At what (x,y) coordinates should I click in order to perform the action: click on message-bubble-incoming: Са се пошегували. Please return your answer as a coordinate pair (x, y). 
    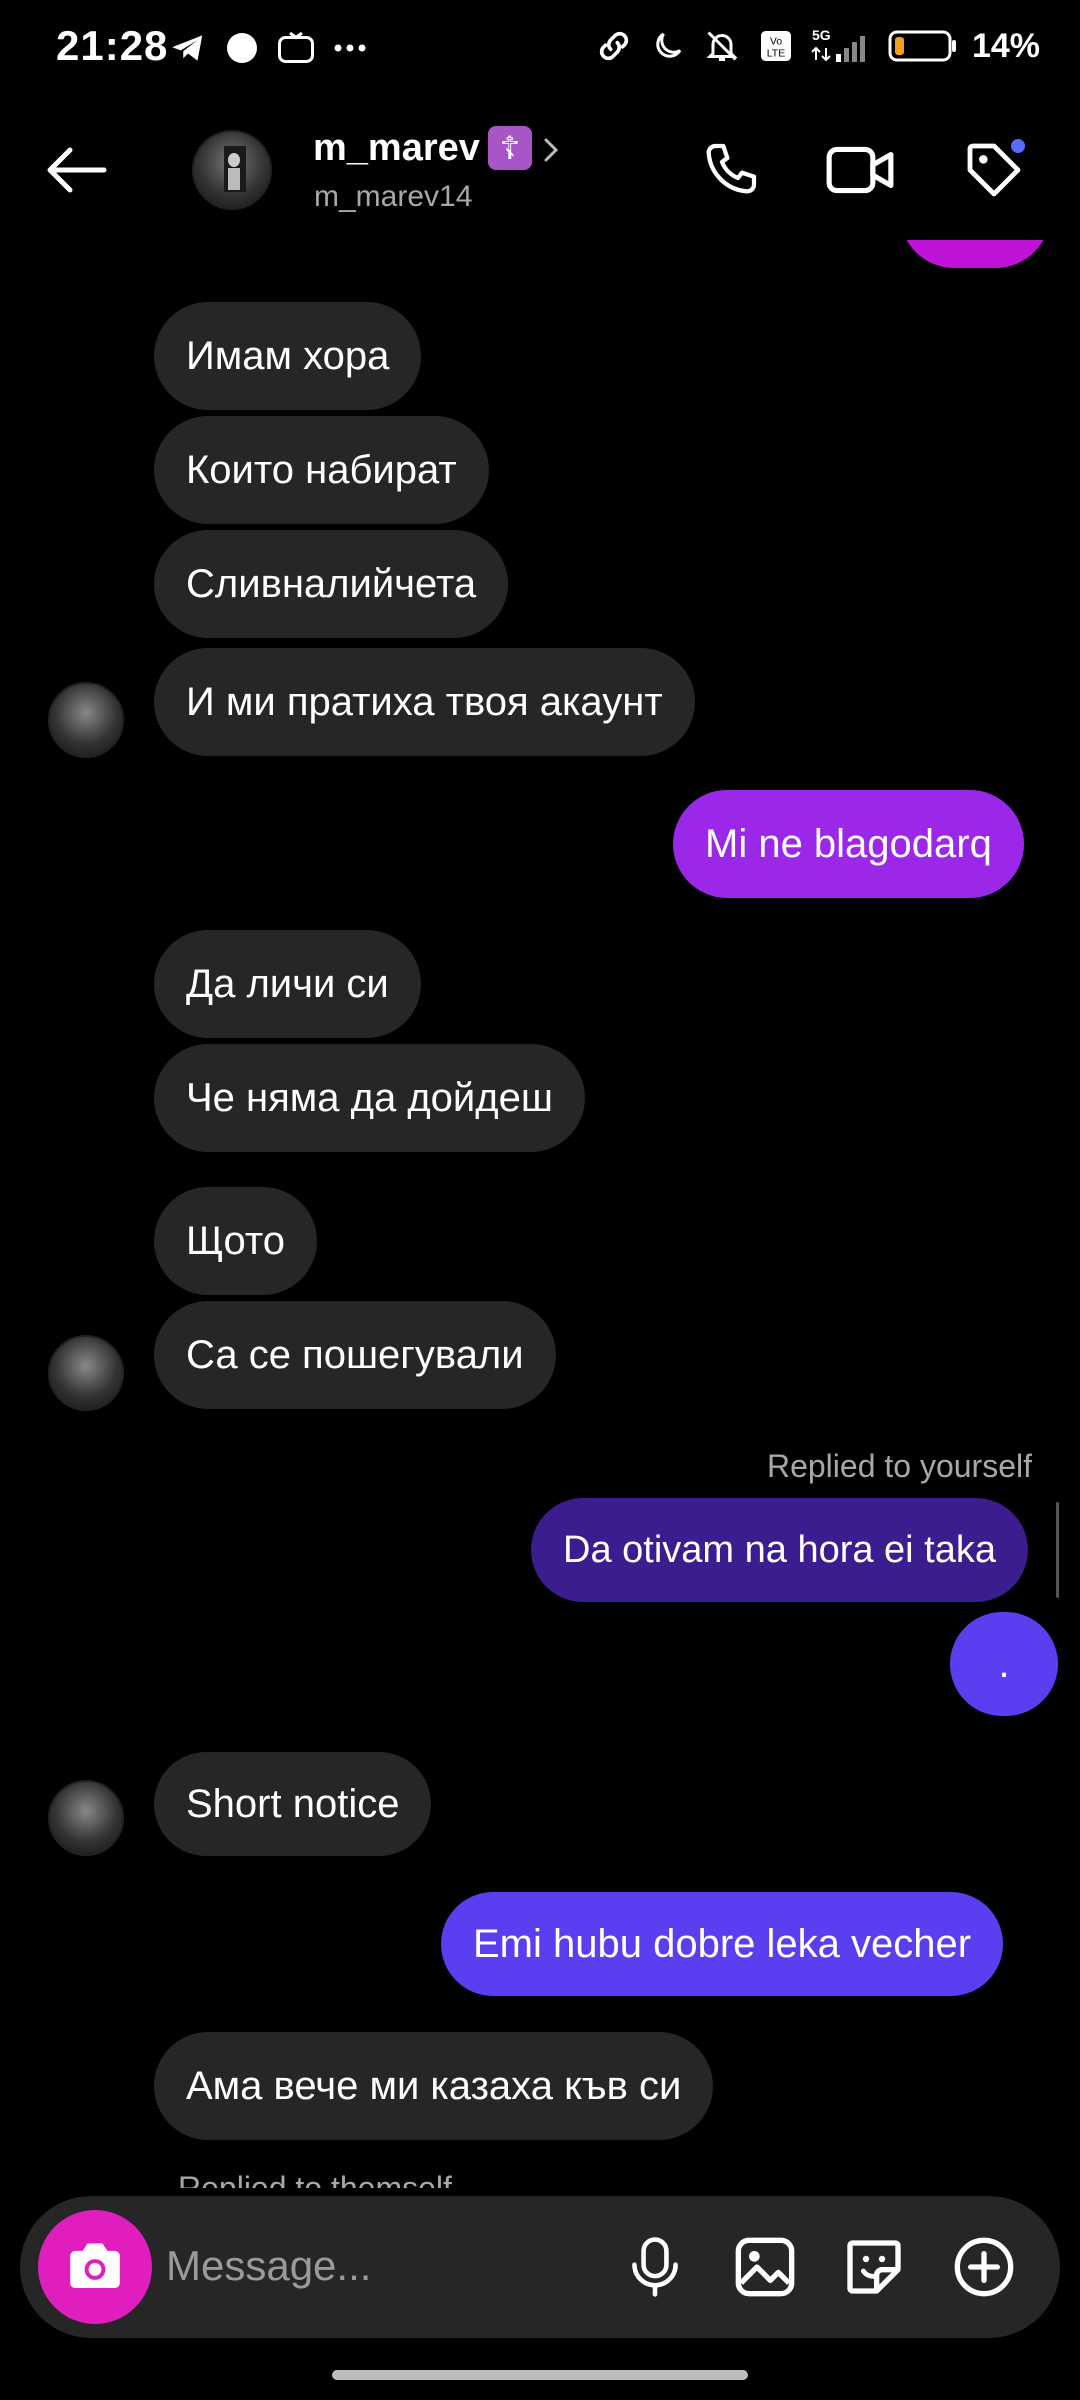
    Looking at the image, I should click on (355, 1355).